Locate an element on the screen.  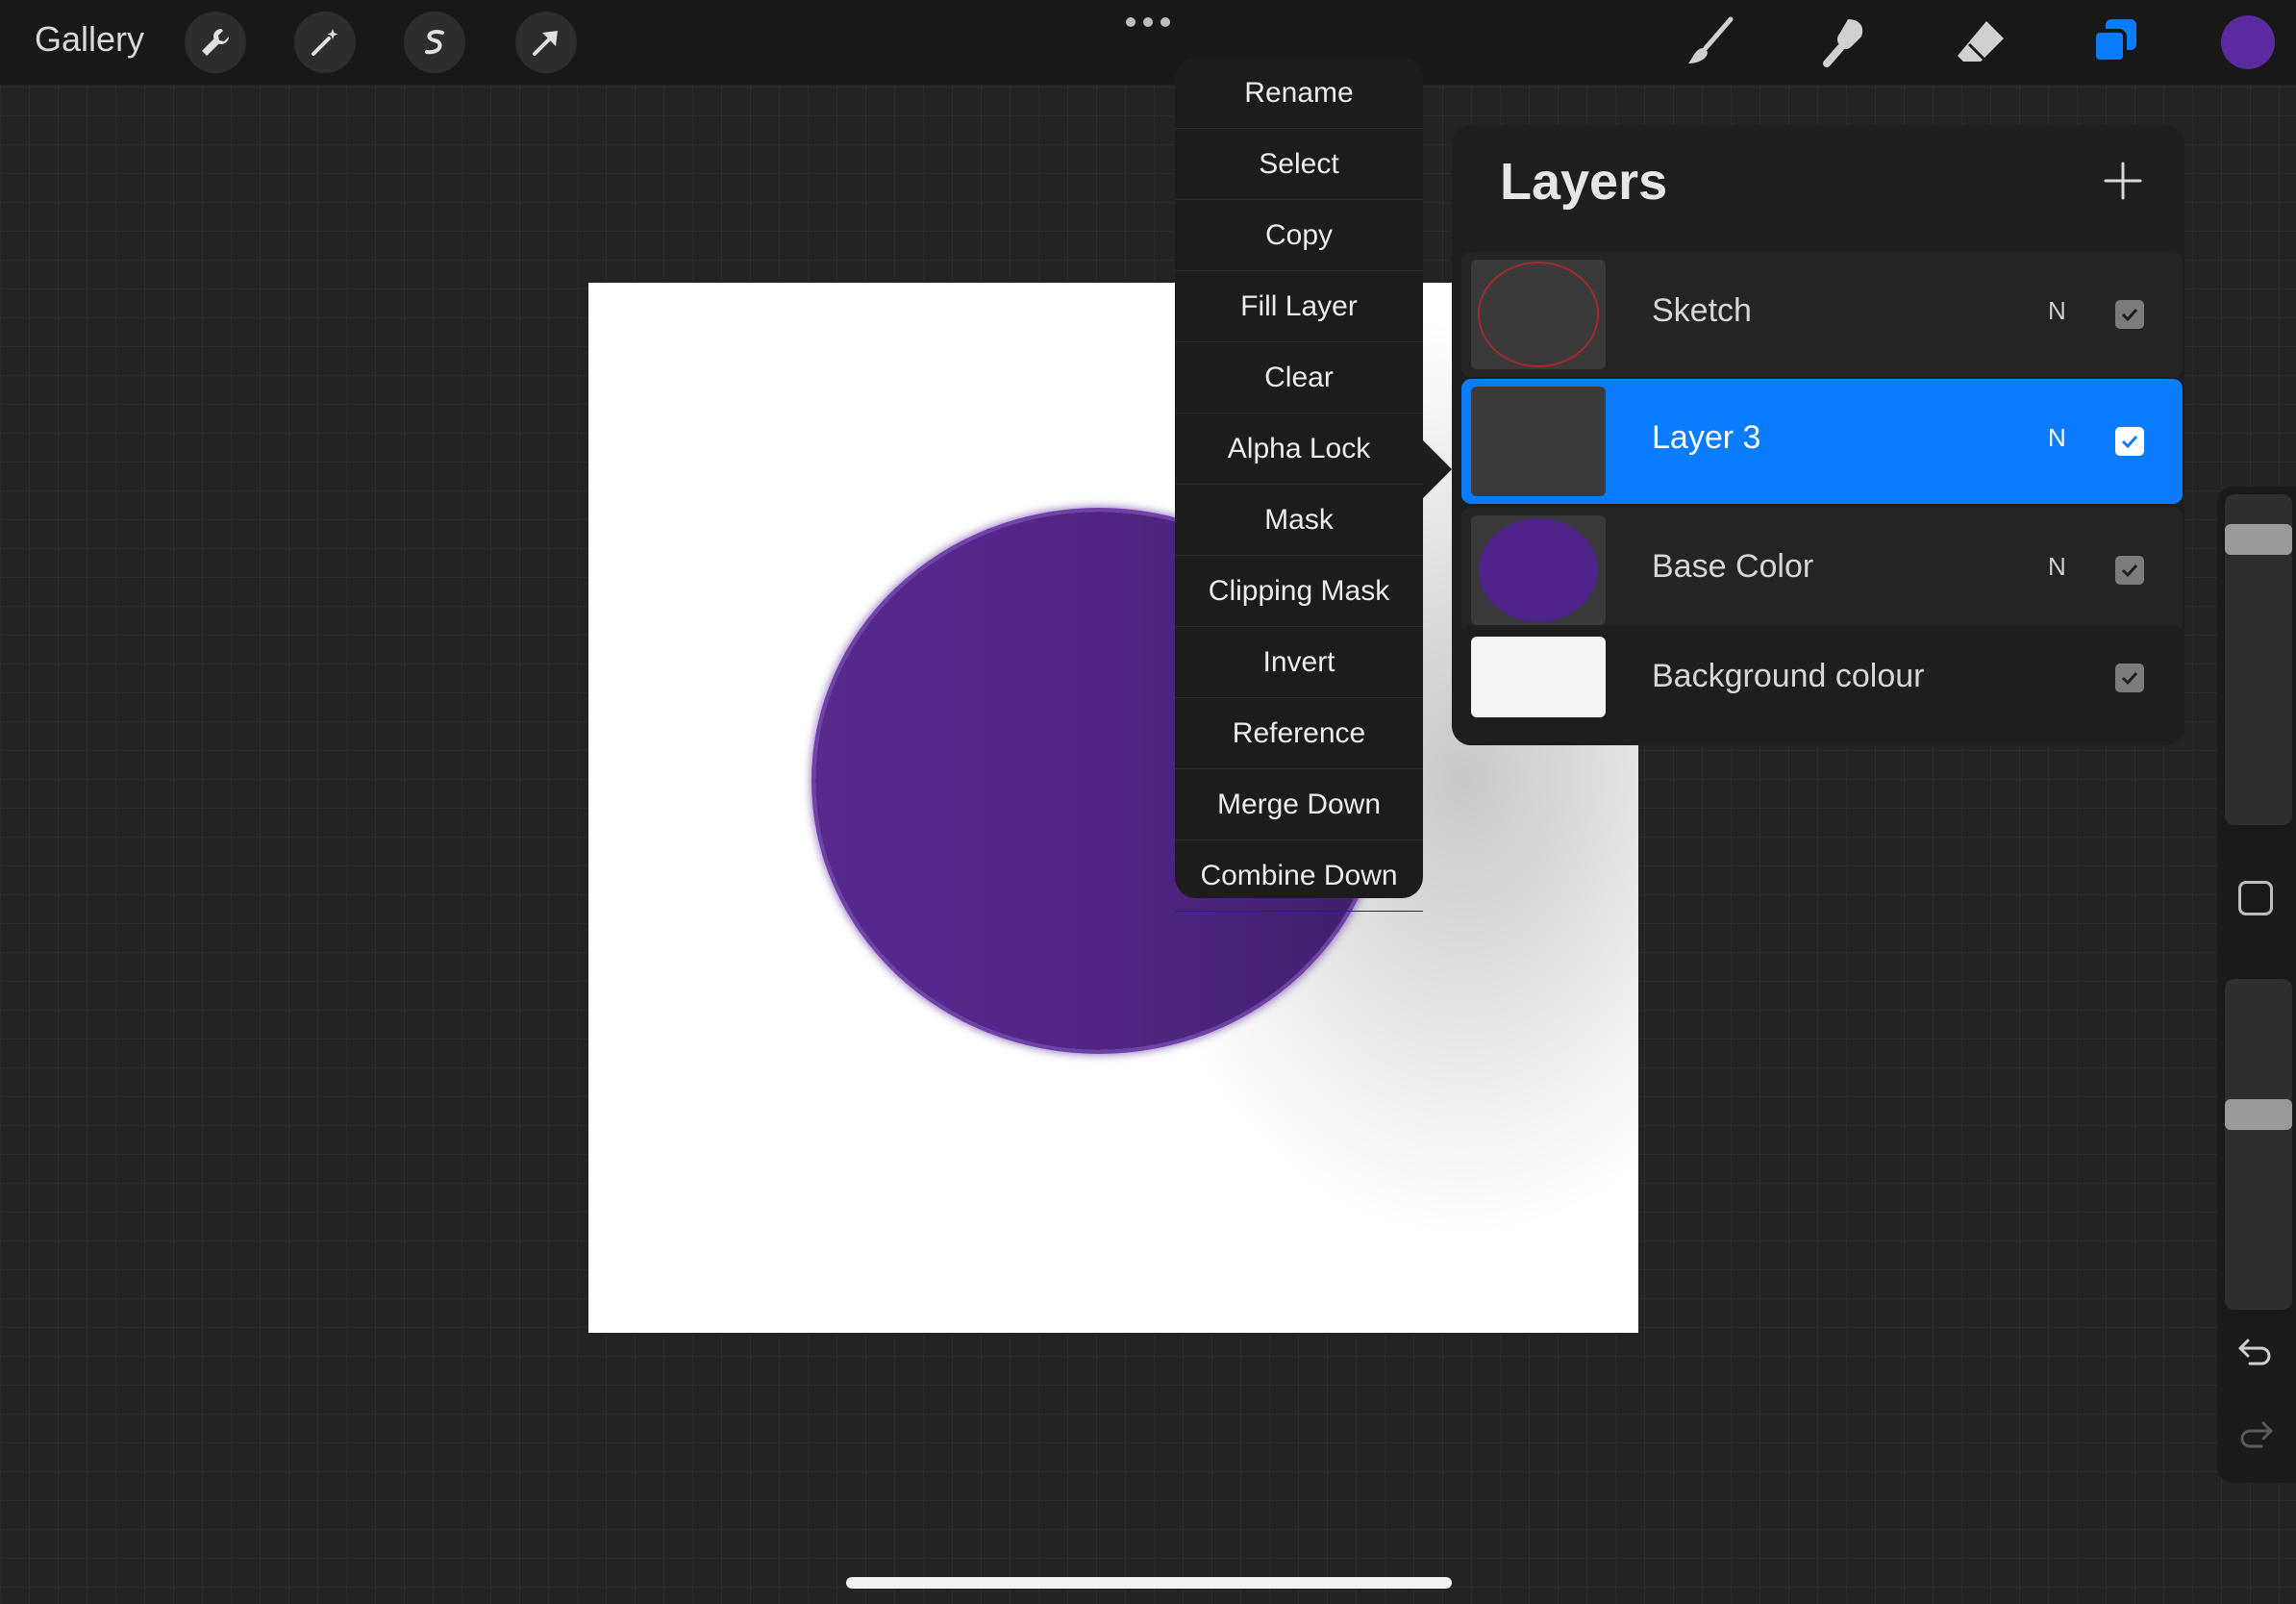
layer-name: Sketch is located at coordinates (1702, 310).